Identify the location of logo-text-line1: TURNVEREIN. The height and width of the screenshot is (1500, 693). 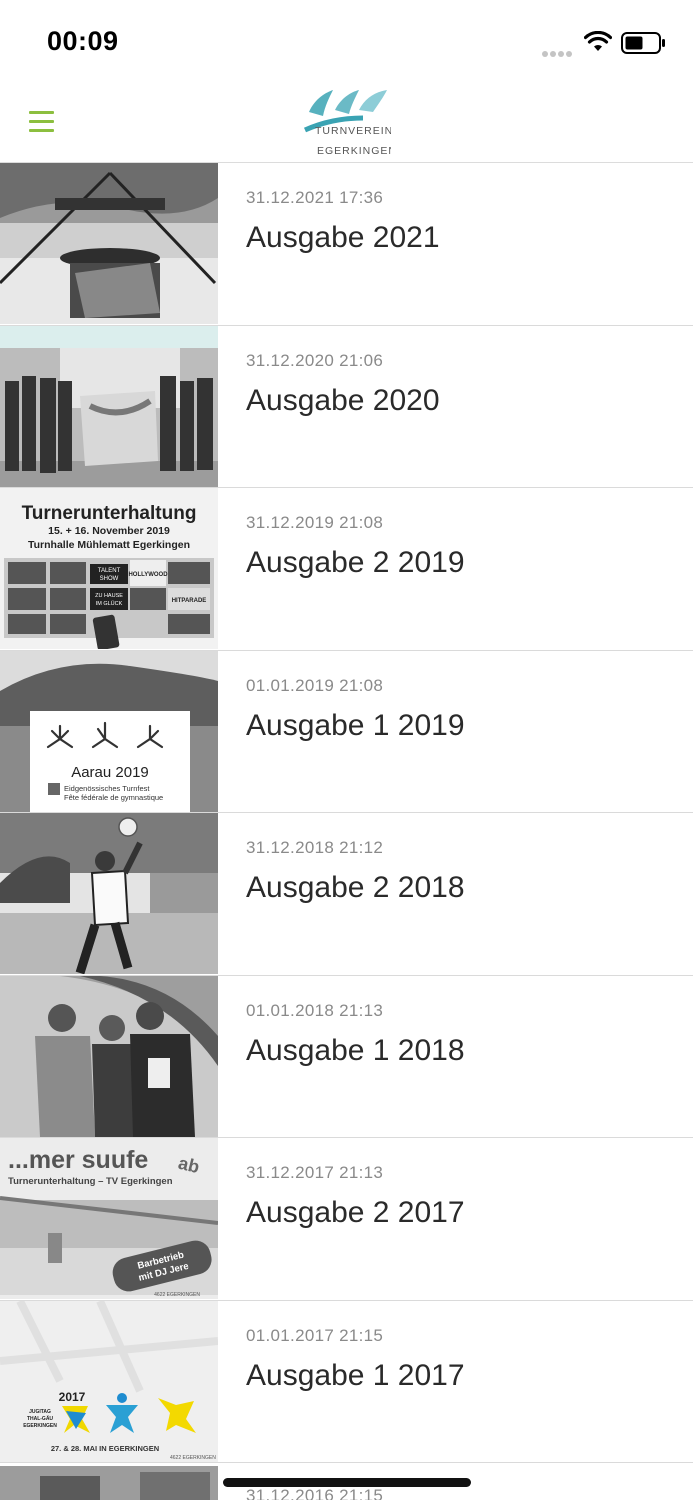
(353, 131).